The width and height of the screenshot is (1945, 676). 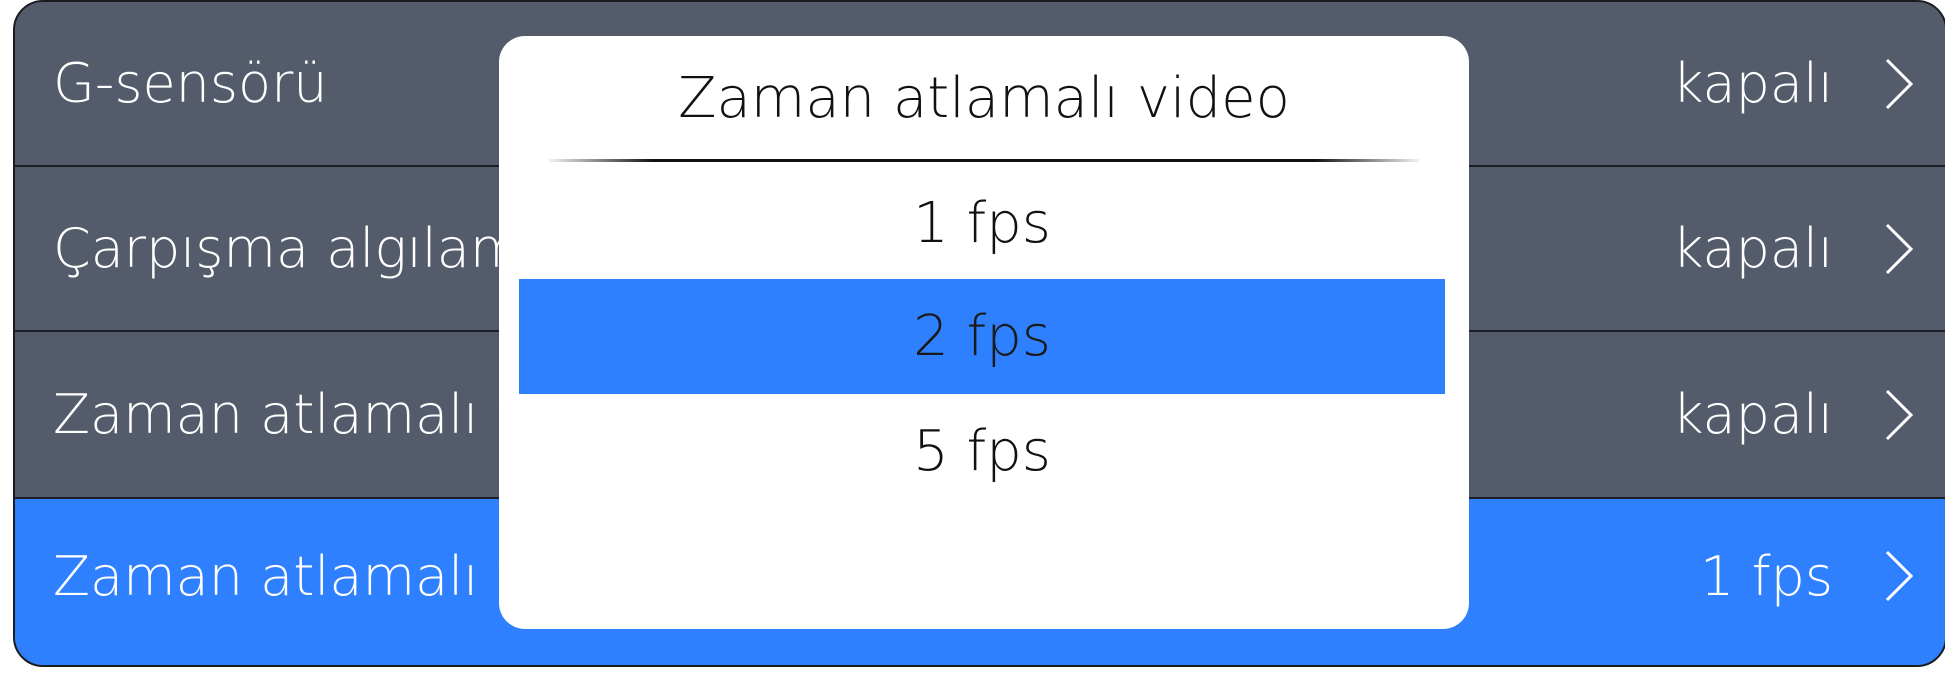 What do you see at coordinates (190, 83) in the screenshot?
I see `setting-label: G-sensörü` at bounding box center [190, 83].